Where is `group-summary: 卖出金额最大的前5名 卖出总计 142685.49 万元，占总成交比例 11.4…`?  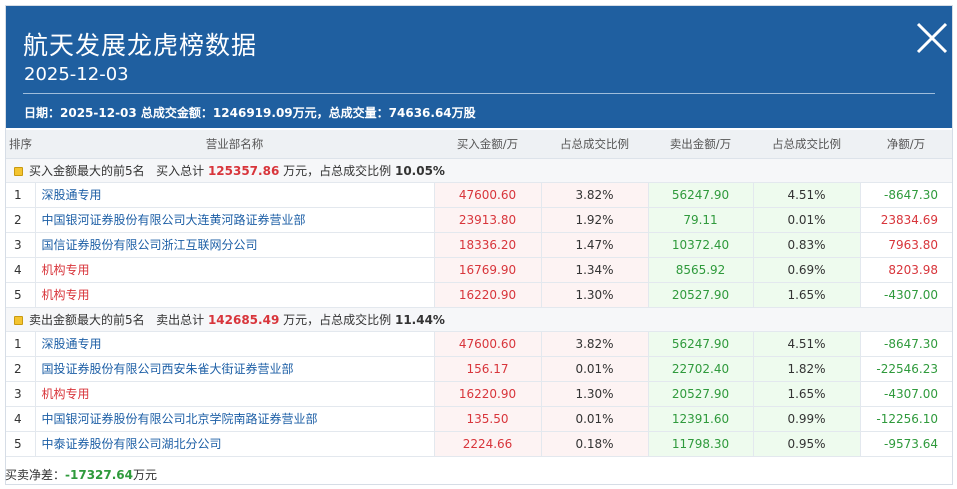 group-summary: 卖出金额最大的前5名 卖出总计 142685.49 万元，占总成交比例 11.4… is located at coordinates (479, 319).